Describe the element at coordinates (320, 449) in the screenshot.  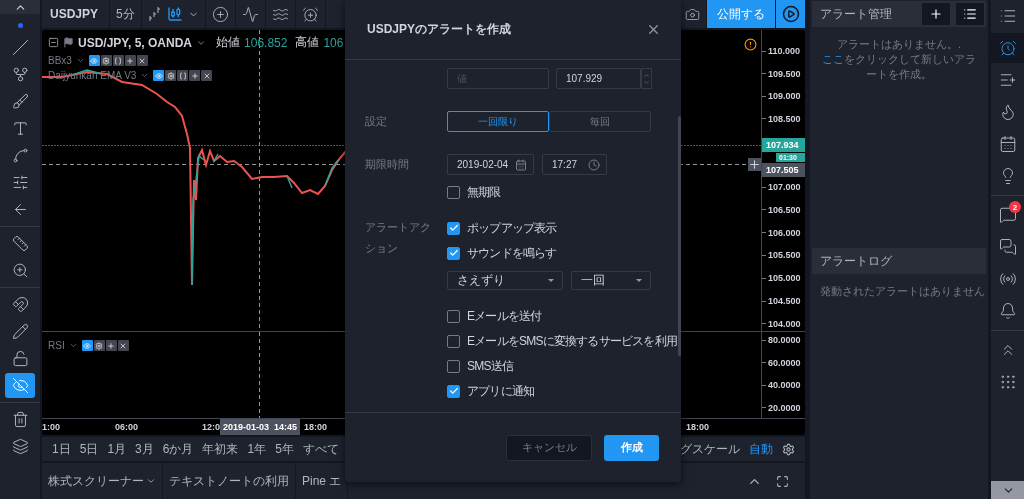
I see `range-button: すべて` at that location.